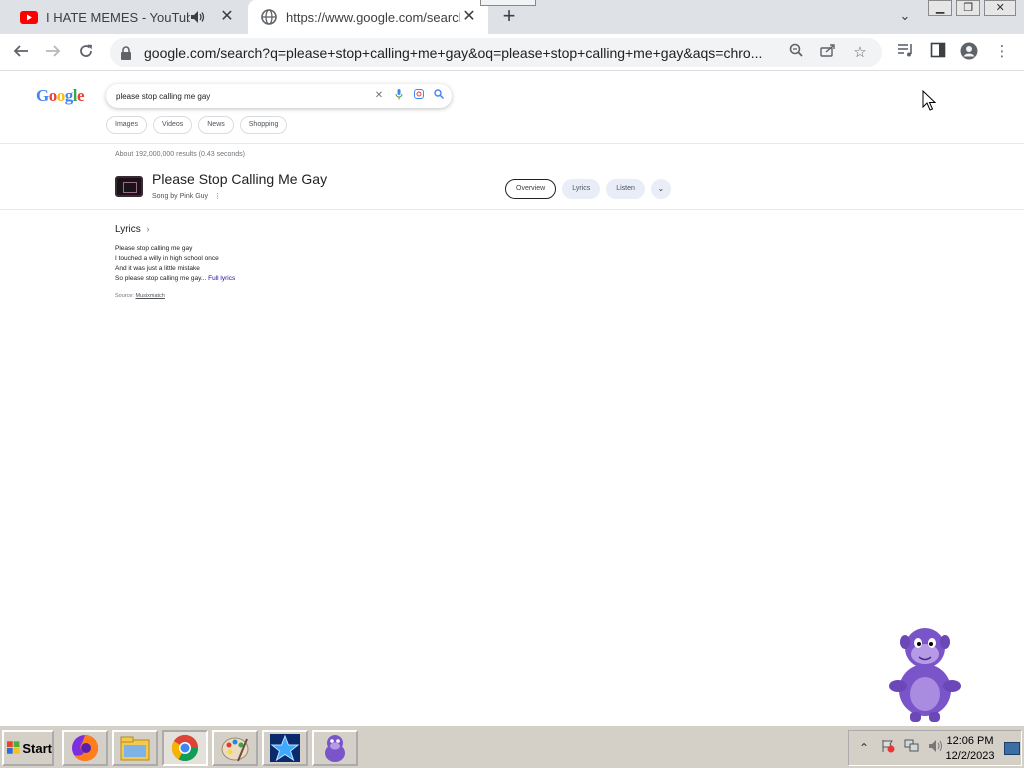 Image resolution: width=1024 pixels, height=768 pixels. I want to click on song-thumbnail, so click(129, 186).